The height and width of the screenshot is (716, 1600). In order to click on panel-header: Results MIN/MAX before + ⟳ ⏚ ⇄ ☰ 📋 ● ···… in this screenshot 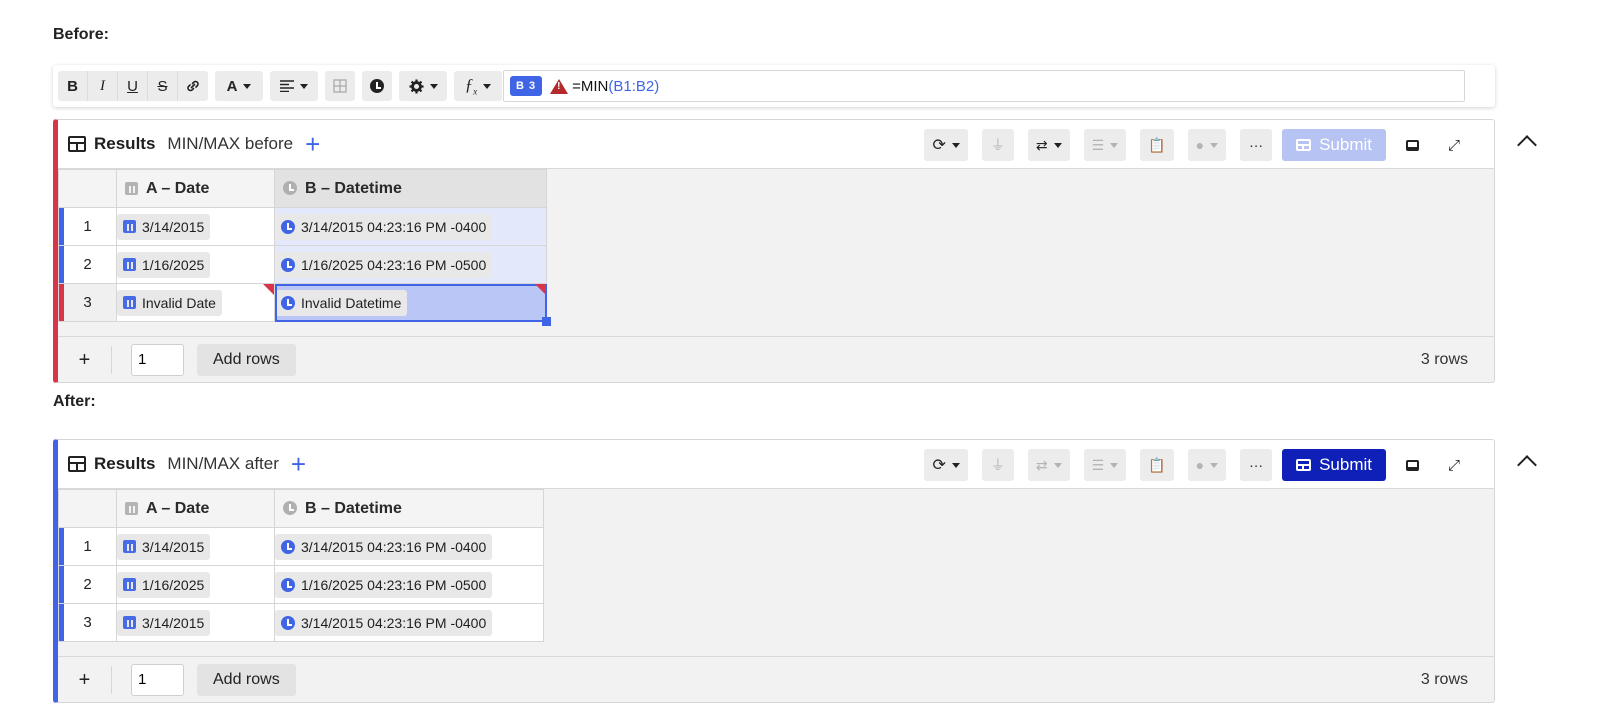, I will do `click(776, 144)`.